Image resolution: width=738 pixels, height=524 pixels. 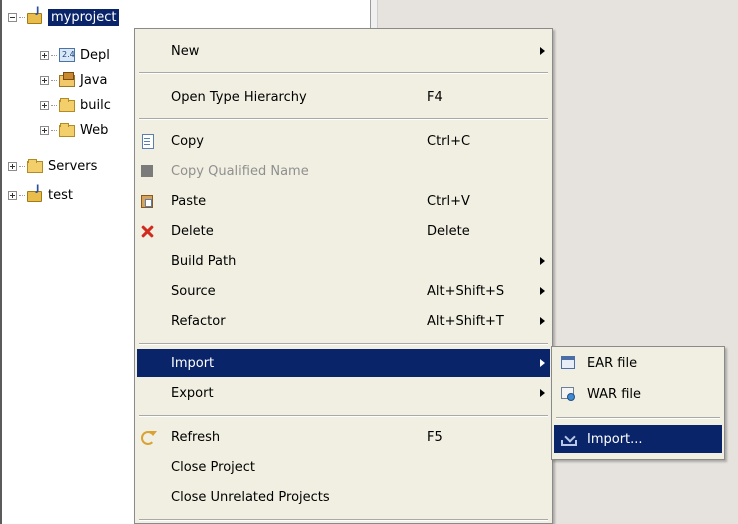 What do you see at coordinates (569, 363) in the screenshot?
I see `ear-file-icon` at bounding box center [569, 363].